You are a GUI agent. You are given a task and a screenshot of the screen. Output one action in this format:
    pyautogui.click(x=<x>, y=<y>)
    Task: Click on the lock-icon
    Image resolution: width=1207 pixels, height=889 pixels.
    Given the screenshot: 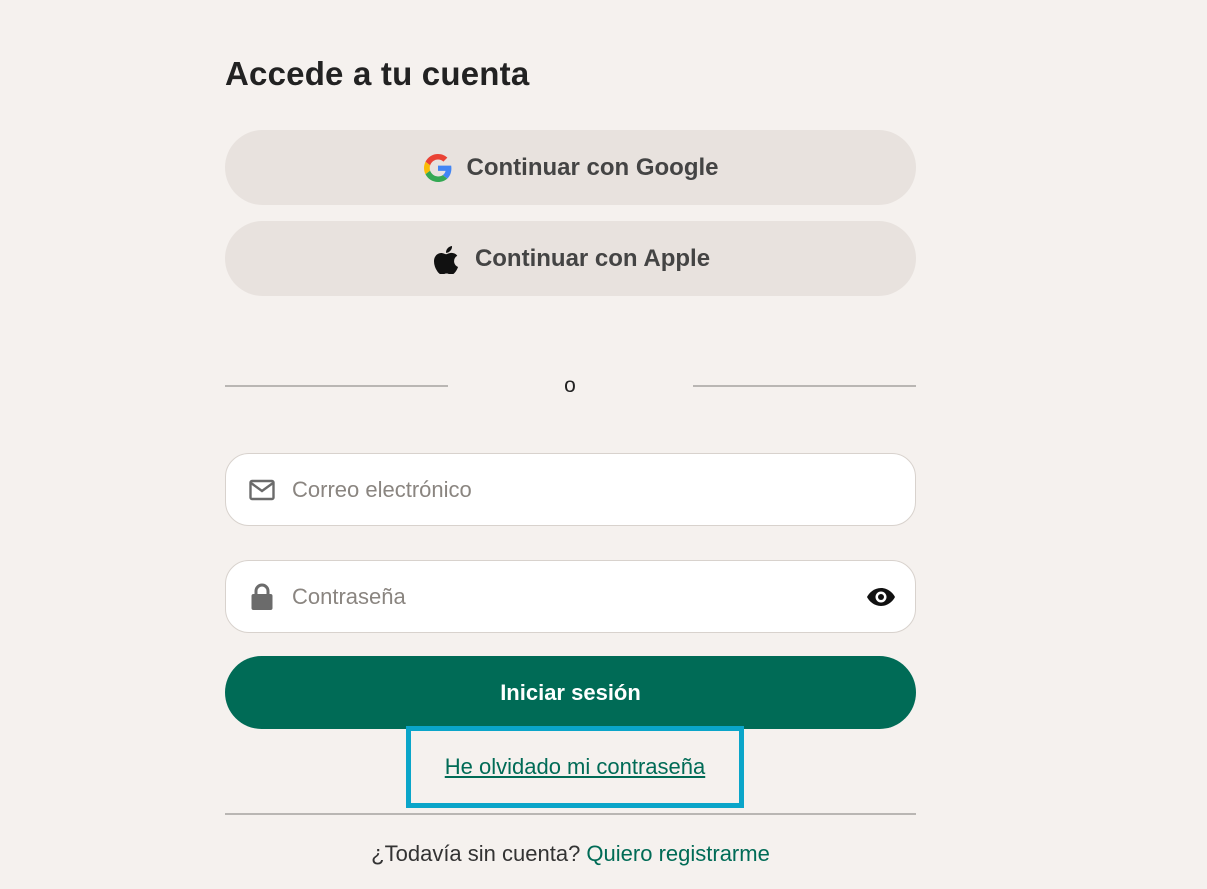 What is the action you would take?
    pyautogui.click(x=262, y=597)
    